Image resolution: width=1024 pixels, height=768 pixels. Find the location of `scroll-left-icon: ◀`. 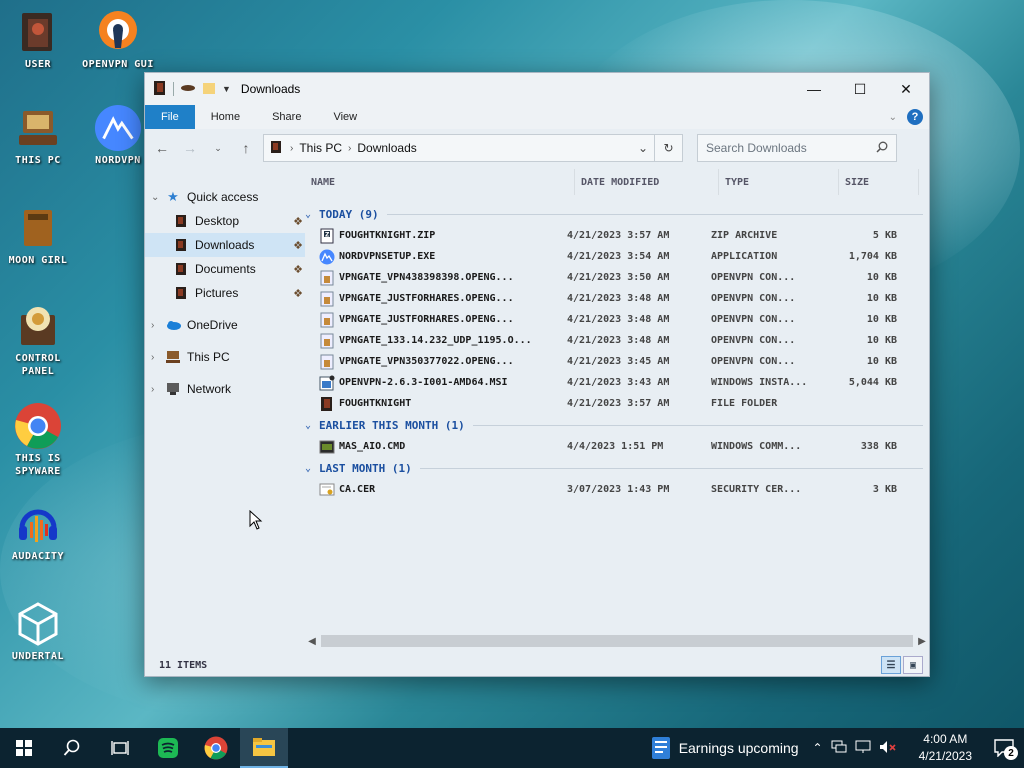

scroll-left-icon: ◀ is located at coordinates (312, 641).